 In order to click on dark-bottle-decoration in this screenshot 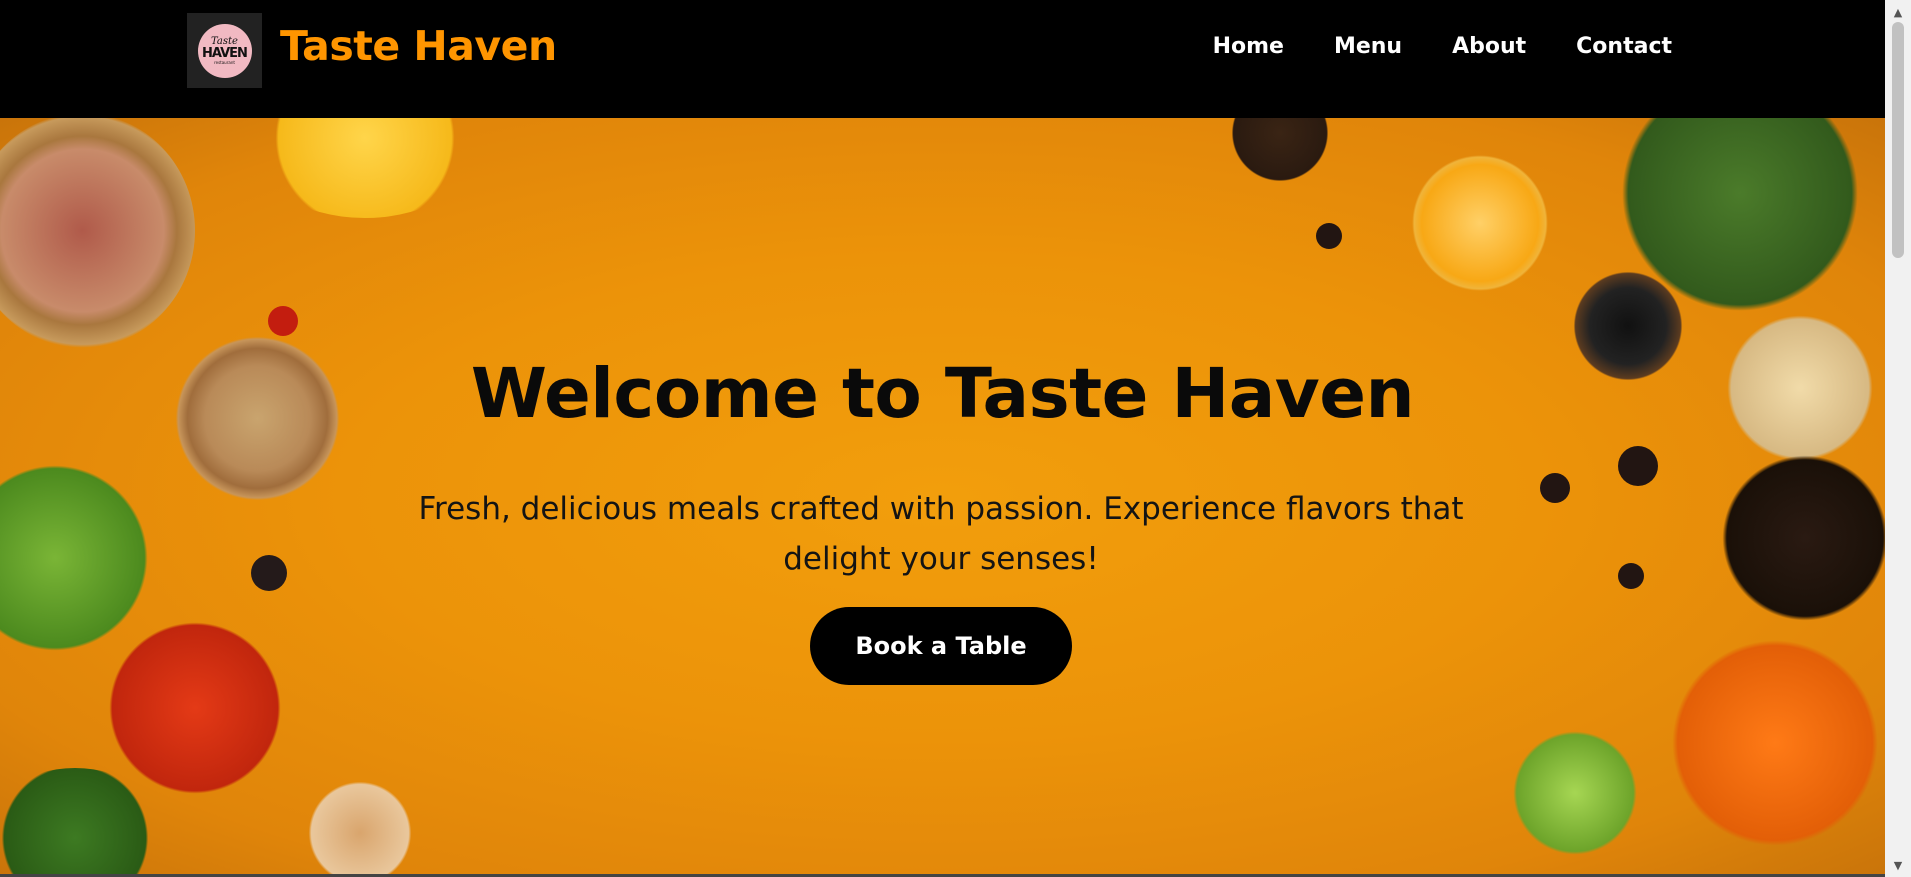, I will do `click(1790, 538)`.